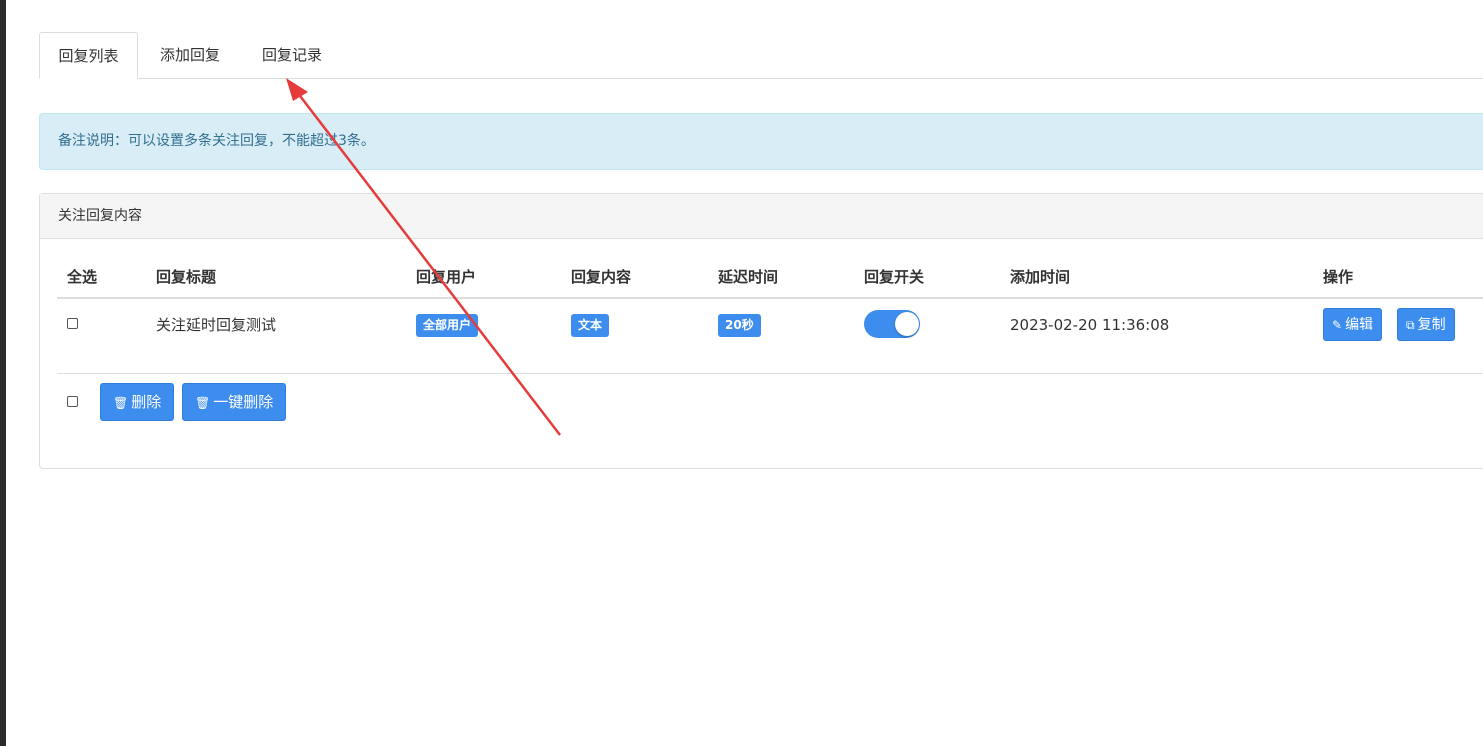 This screenshot has height=746, width=1483. Describe the element at coordinates (1338, 277) in the screenshot. I see `header-actions: 操作` at that location.